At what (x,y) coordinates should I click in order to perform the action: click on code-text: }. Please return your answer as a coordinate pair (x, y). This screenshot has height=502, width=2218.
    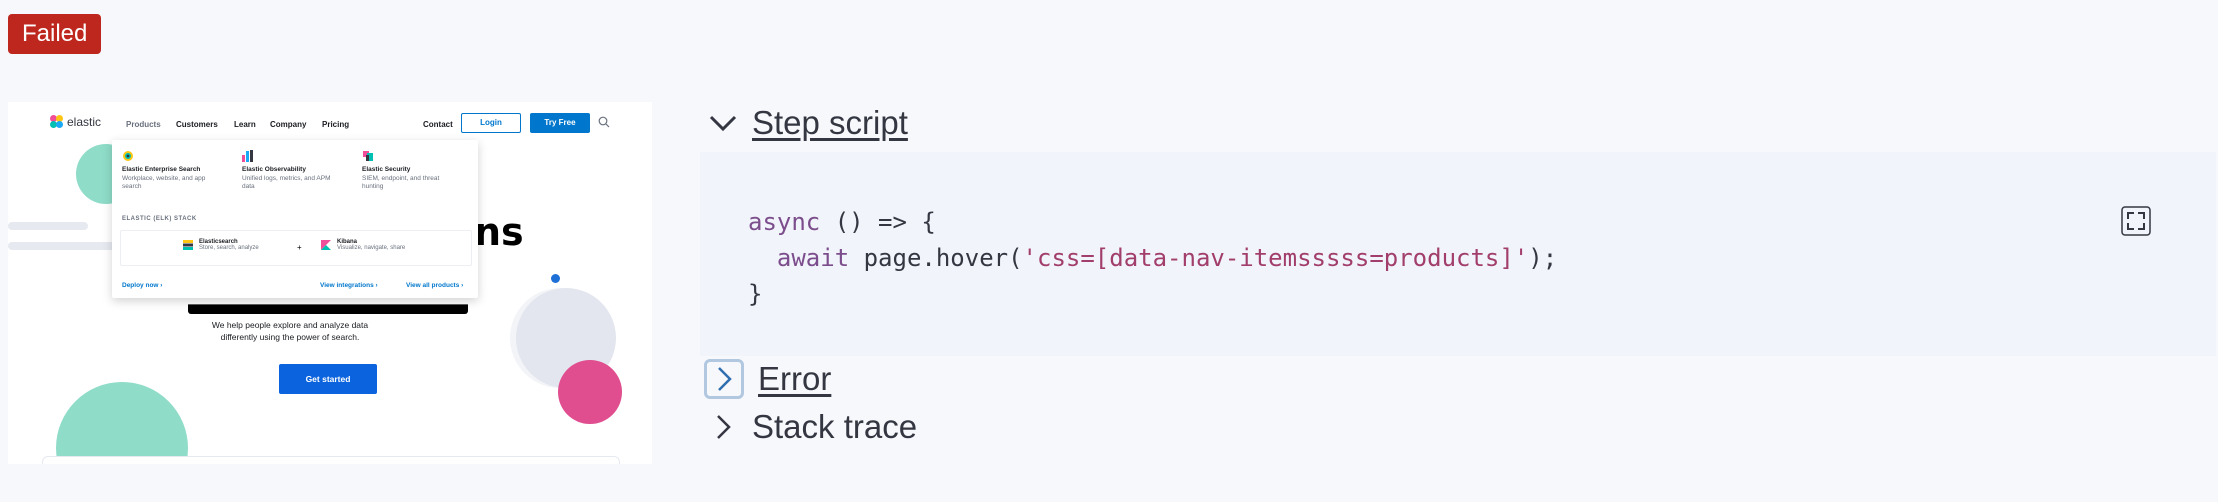
    Looking at the image, I should click on (755, 294).